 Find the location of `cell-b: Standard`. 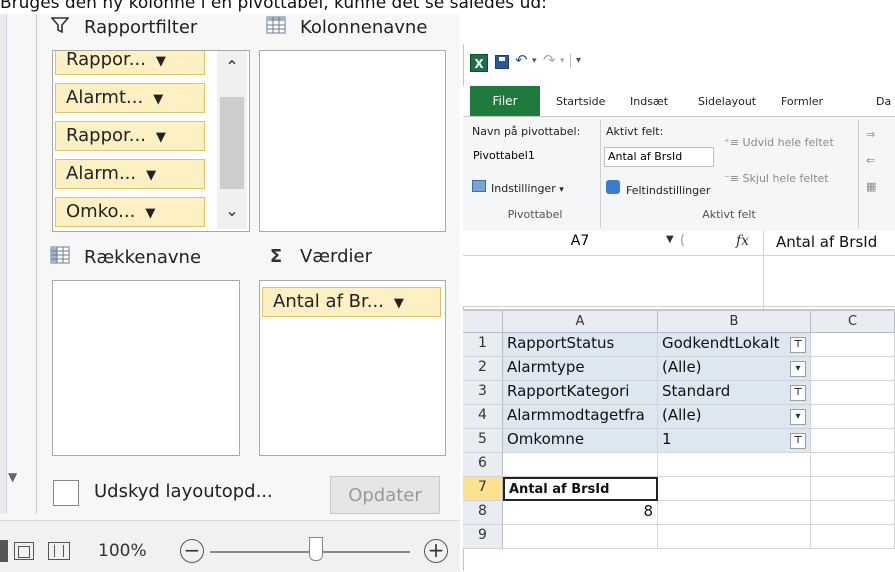

cell-b: Standard is located at coordinates (734, 393).